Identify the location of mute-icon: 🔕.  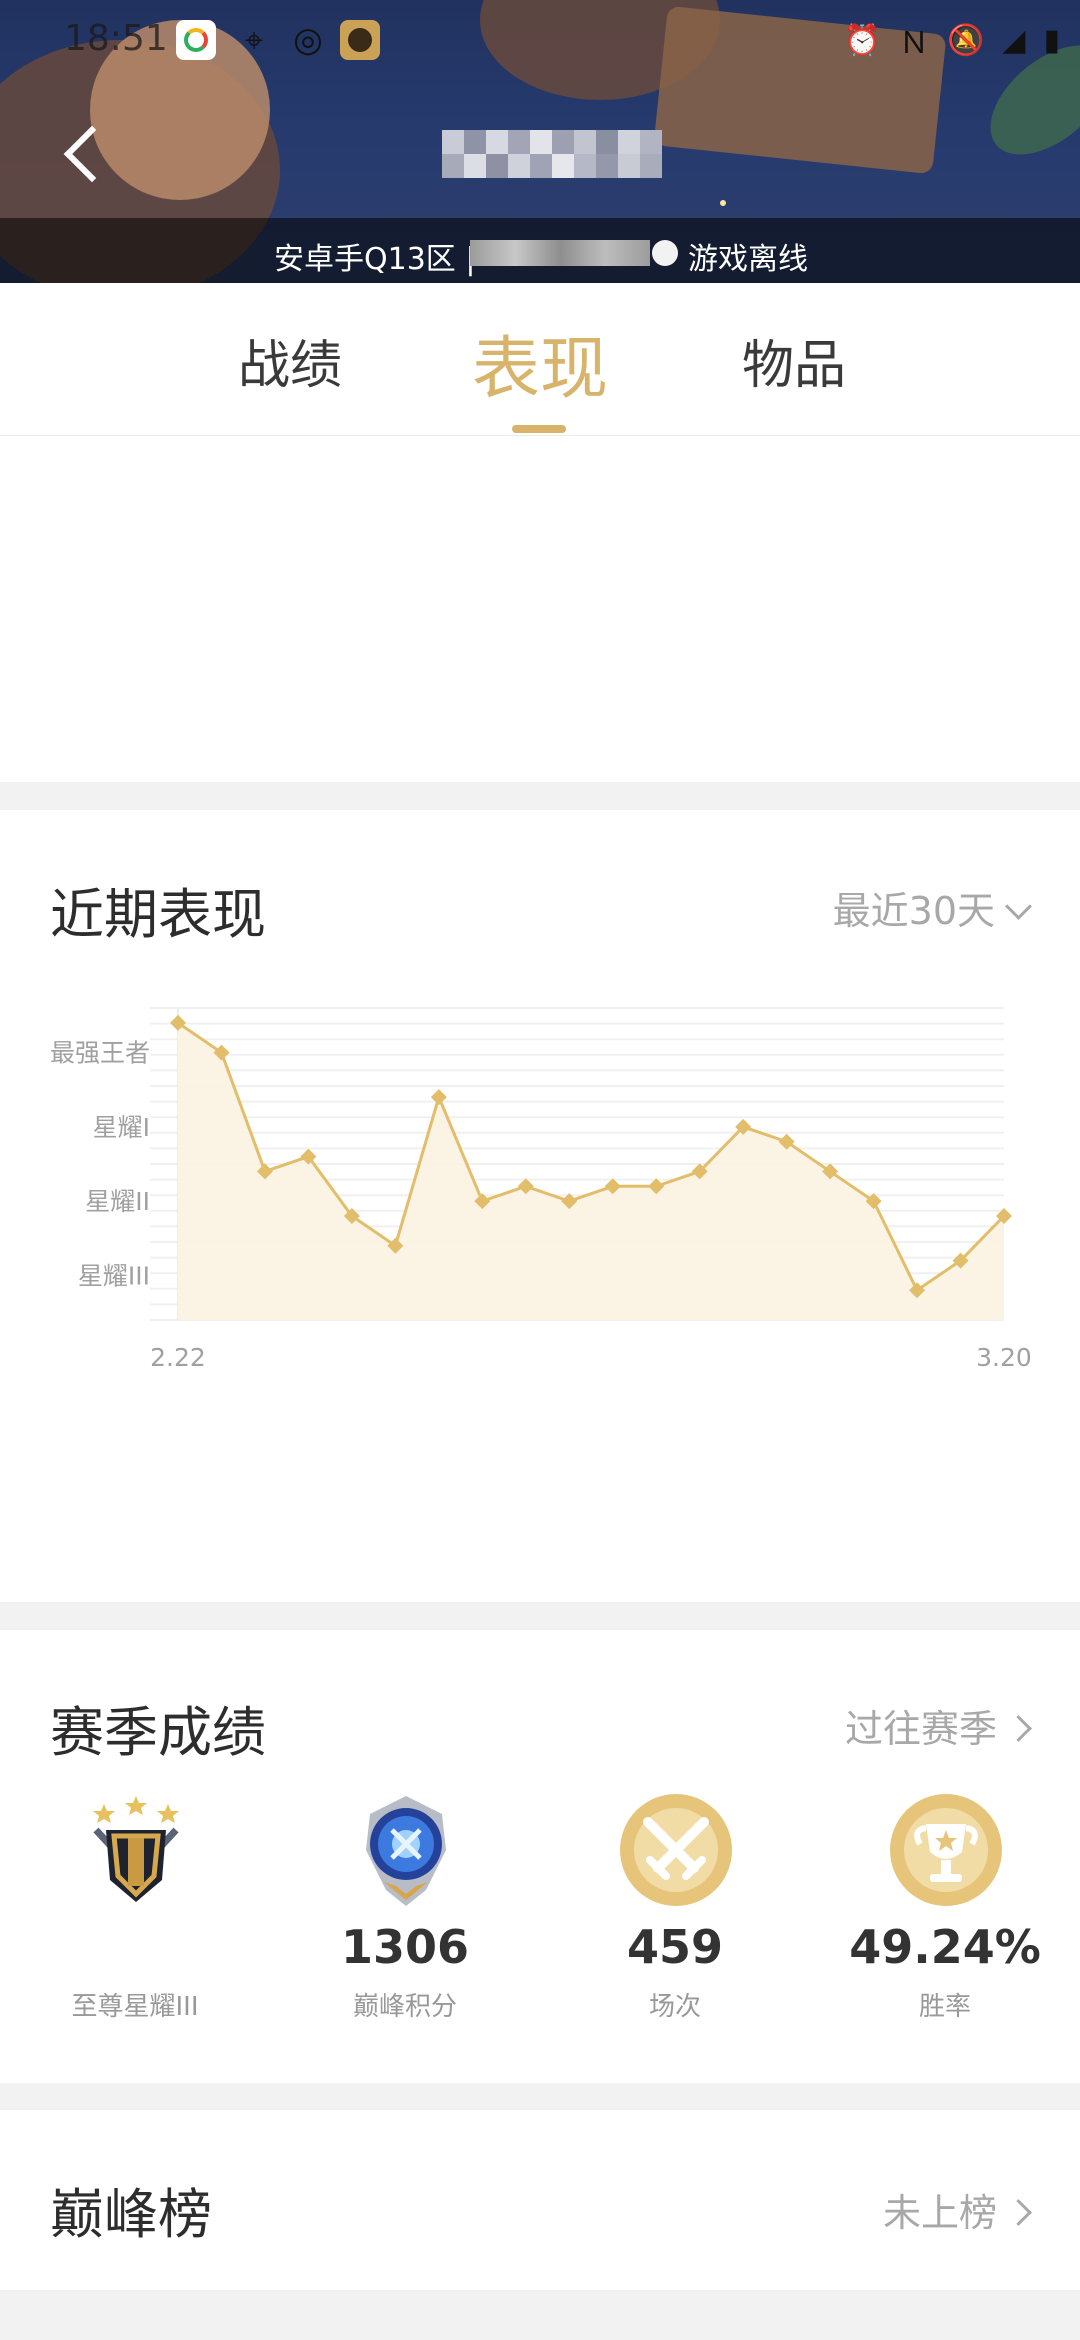
(966, 40).